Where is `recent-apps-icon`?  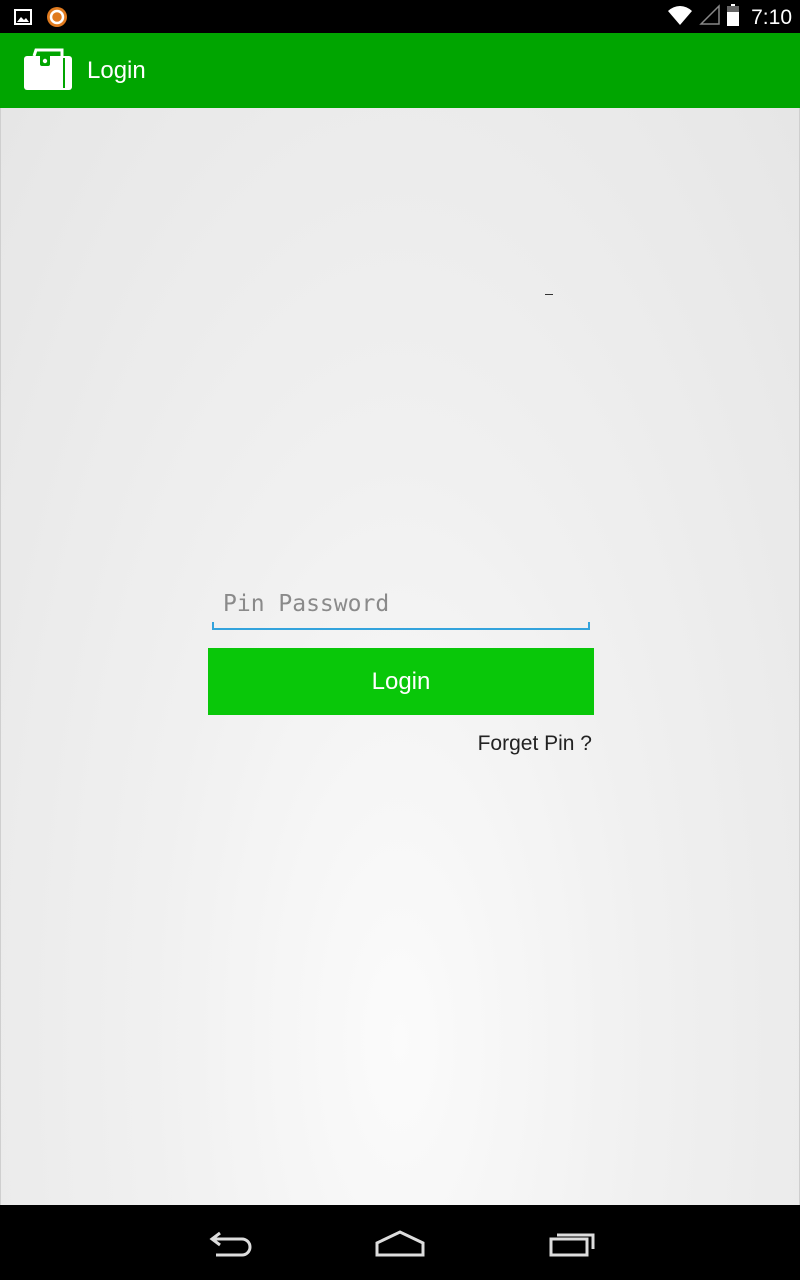 recent-apps-icon is located at coordinates (572, 1243).